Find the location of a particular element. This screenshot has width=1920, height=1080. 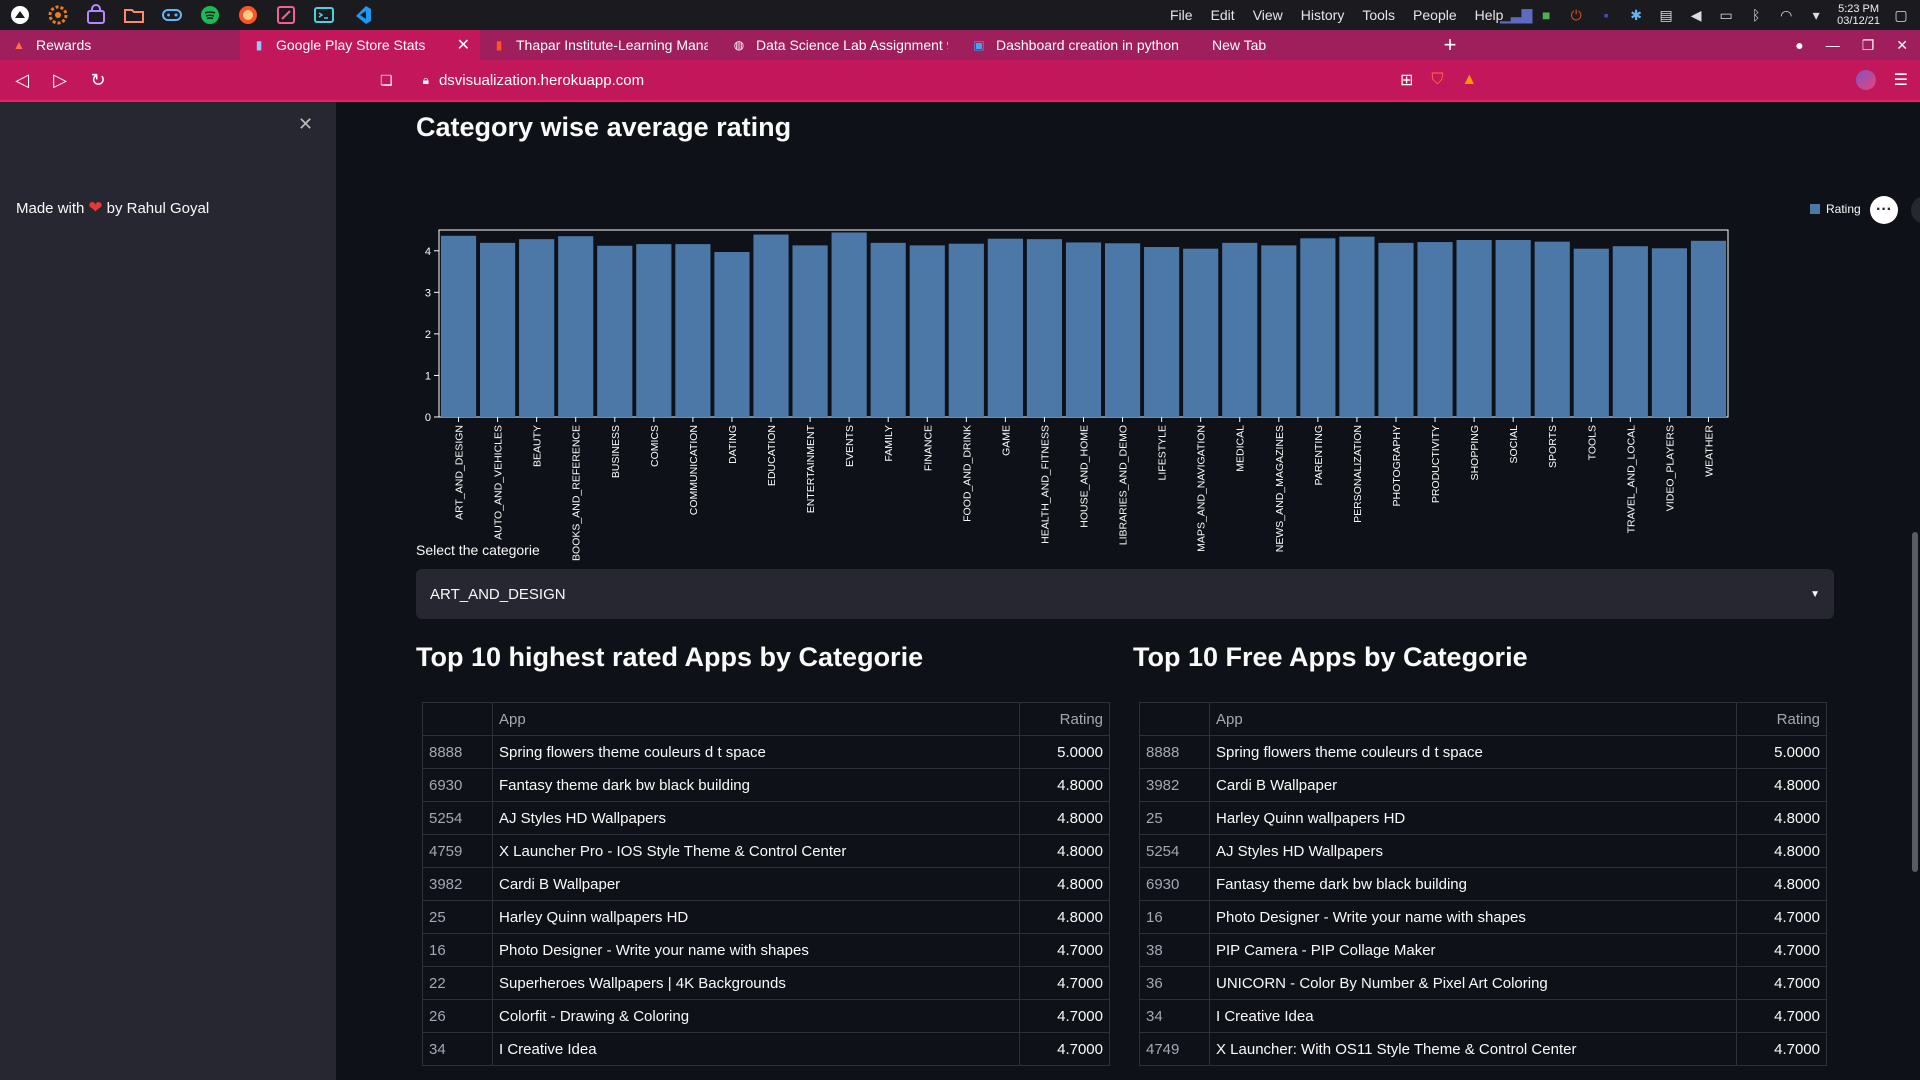

store-bag-icon is located at coordinates (96, 15).